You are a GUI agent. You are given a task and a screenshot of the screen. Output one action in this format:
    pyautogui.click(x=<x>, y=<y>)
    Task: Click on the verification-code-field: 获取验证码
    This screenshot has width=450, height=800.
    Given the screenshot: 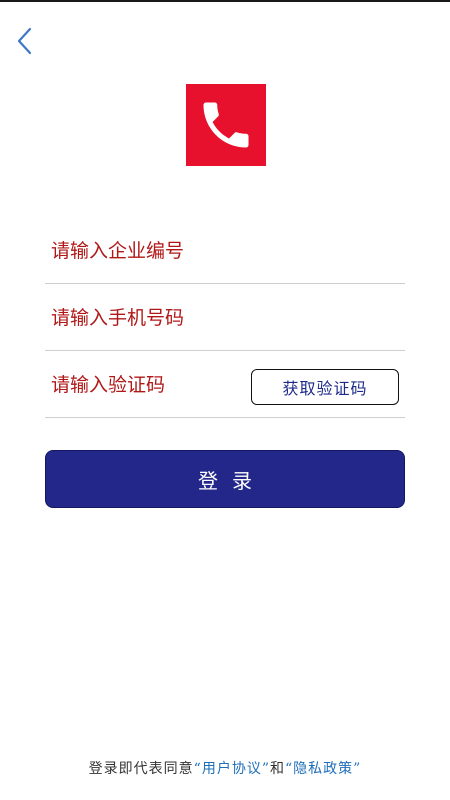 What is the action you would take?
    pyautogui.click(x=225, y=385)
    